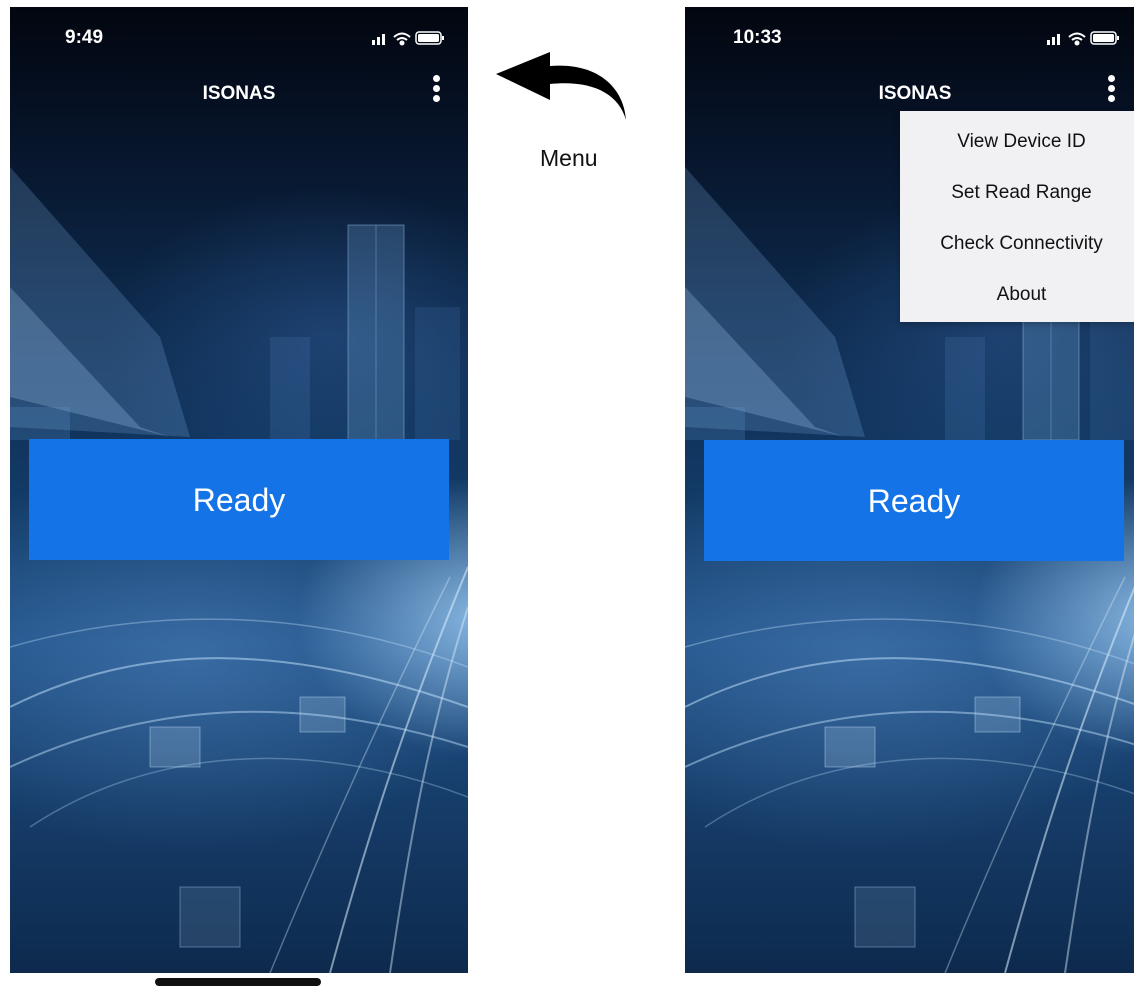 The height and width of the screenshot is (986, 1134). I want to click on menu-item-check-connectivity: Check Connectivity, so click(1017, 243).